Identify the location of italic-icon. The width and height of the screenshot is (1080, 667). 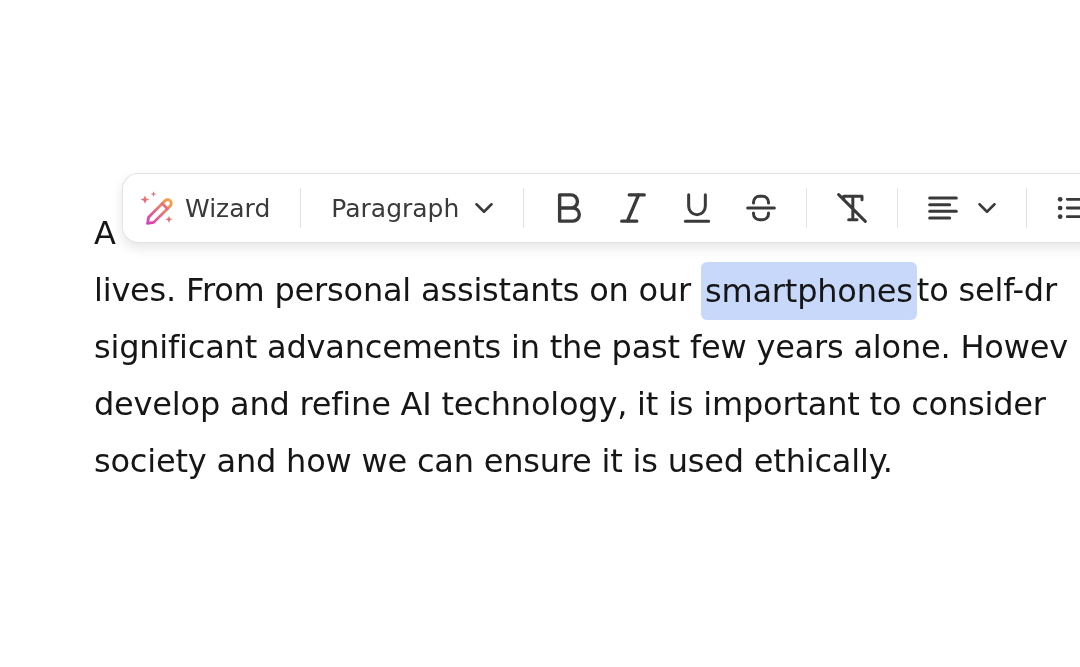
(633, 208).